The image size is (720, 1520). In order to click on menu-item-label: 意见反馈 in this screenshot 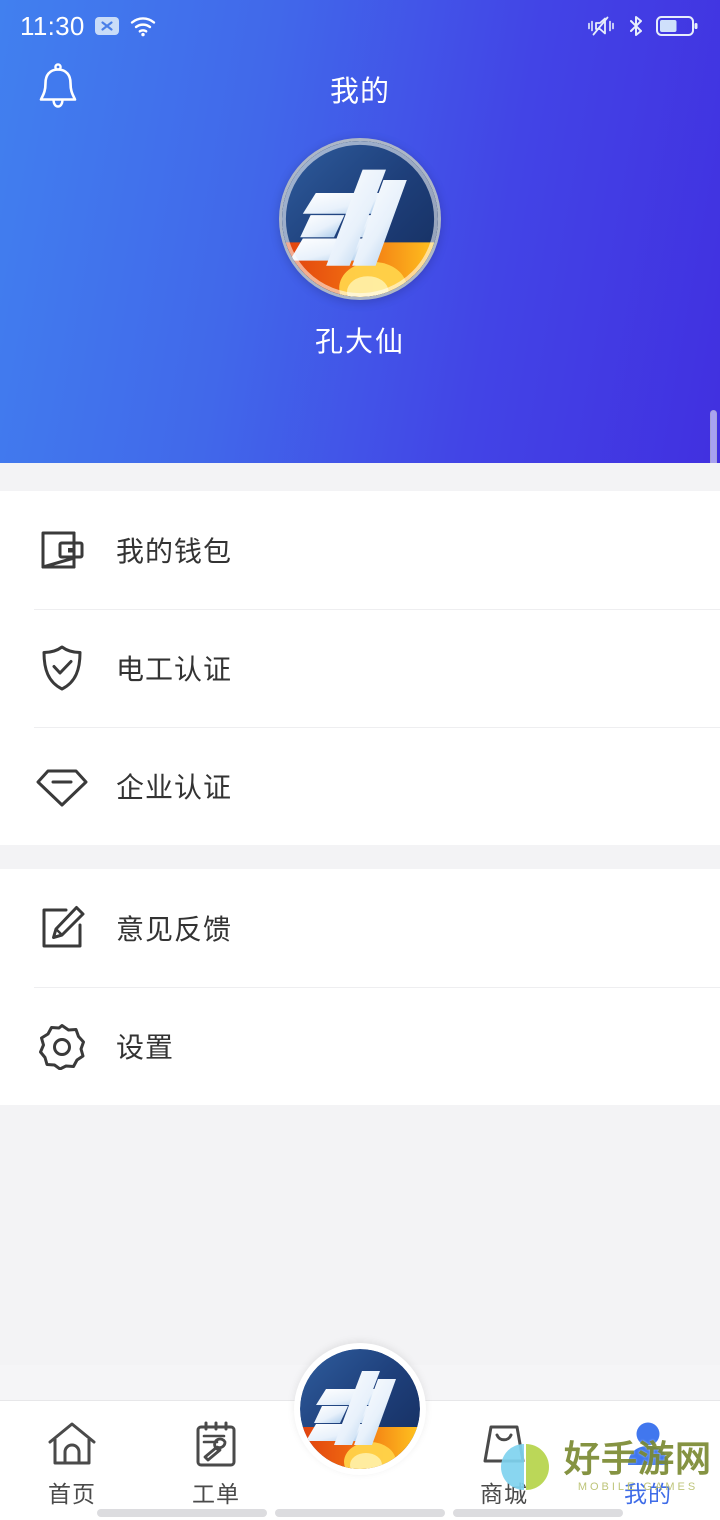, I will do `click(174, 929)`.